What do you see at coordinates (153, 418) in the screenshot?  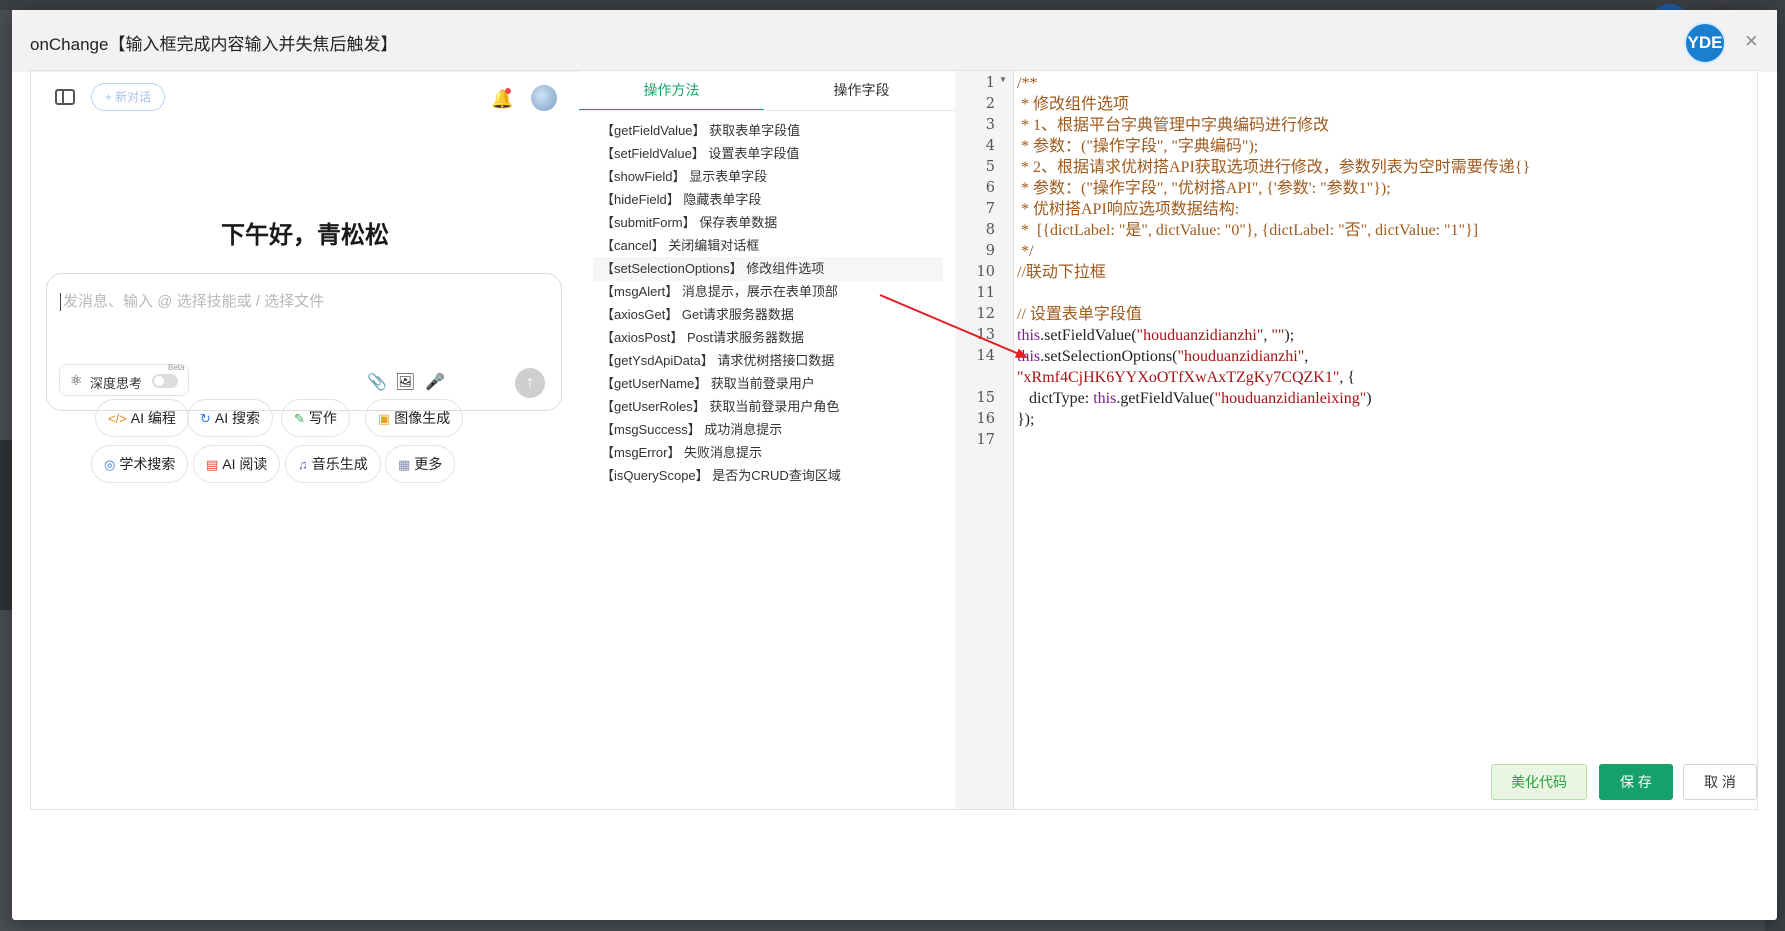 I see `chip-label: AI 编程` at bounding box center [153, 418].